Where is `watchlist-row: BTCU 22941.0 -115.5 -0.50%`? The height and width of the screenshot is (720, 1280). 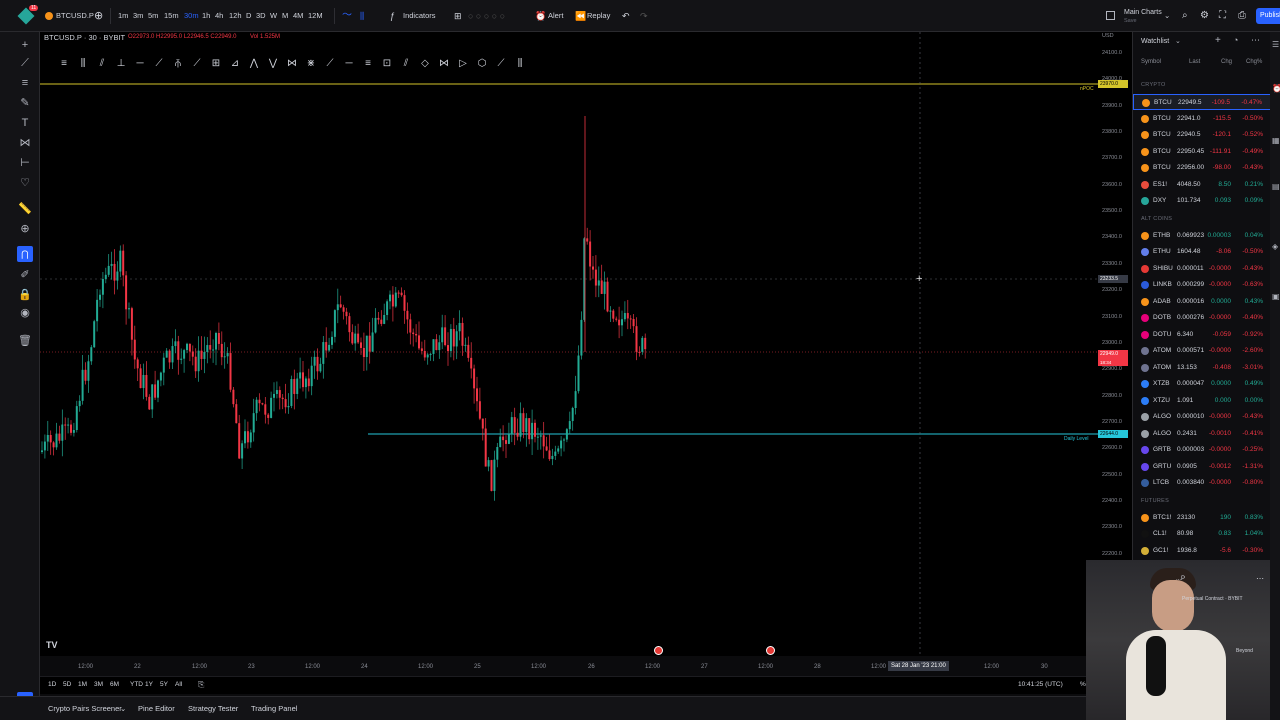 watchlist-row: BTCU 22941.0 -115.5 -0.50% is located at coordinates (1202, 119).